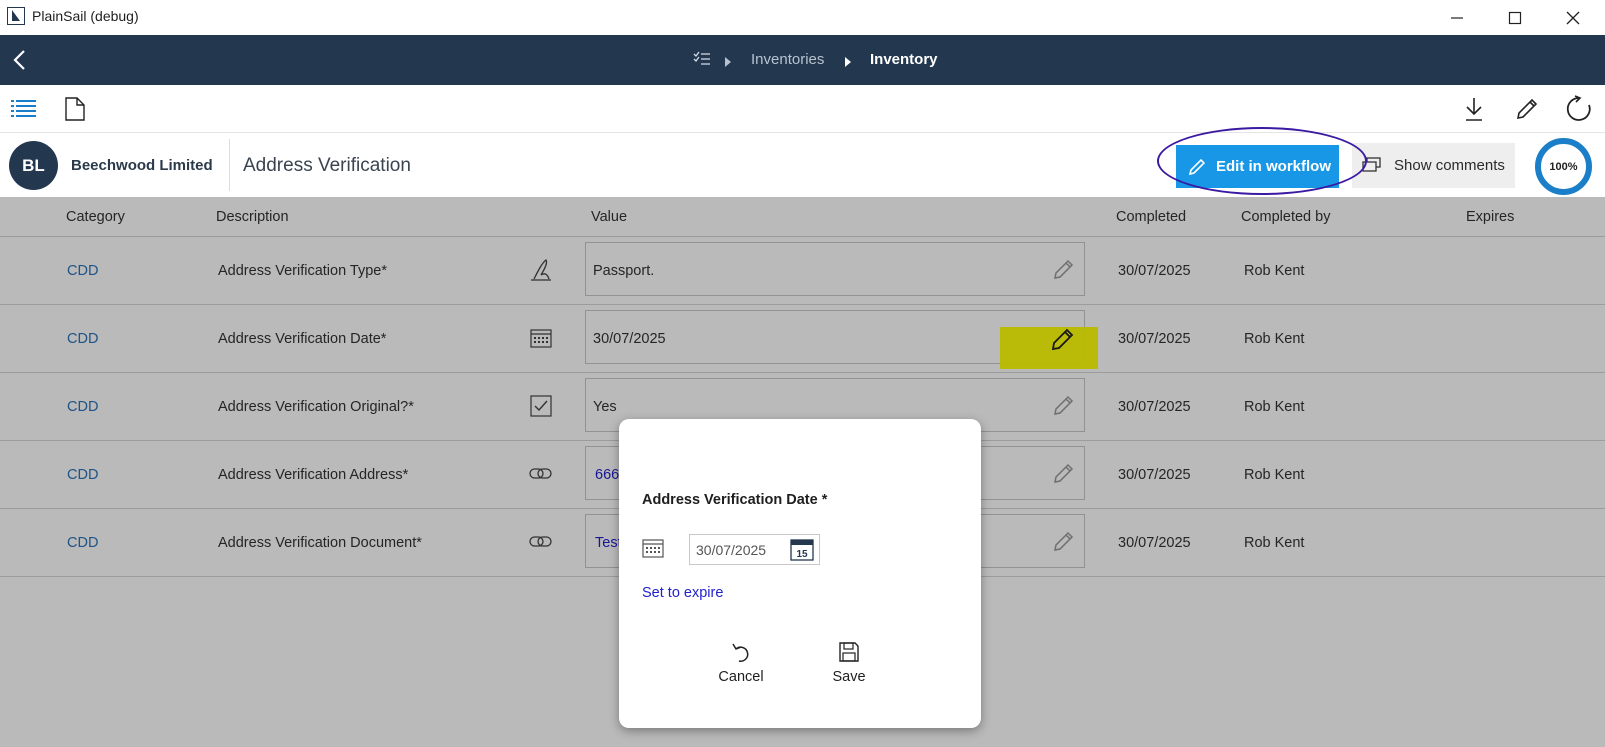 This screenshot has height=747, width=1605. What do you see at coordinates (1449, 165) in the screenshot?
I see `show-comments-label: Show comments` at bounding box center [1449, 165].